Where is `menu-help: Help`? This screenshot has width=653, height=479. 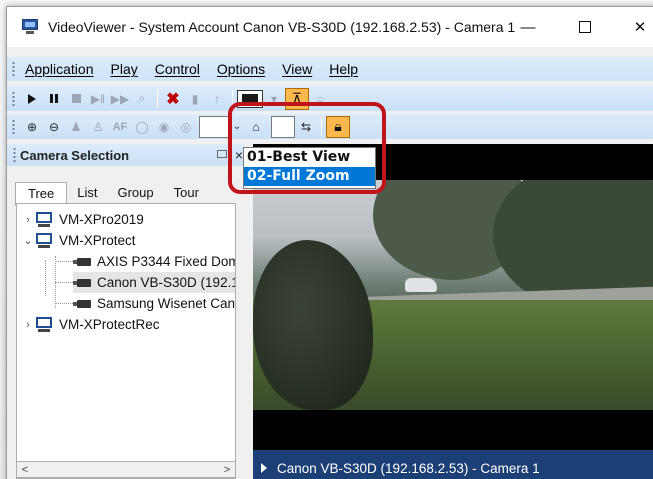 menu-help: Help is located at coordinates (343, 69).